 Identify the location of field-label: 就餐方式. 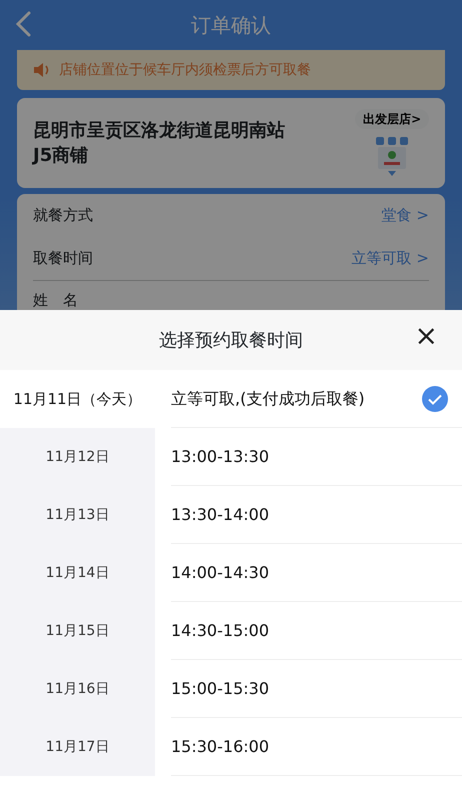
(63, 215).